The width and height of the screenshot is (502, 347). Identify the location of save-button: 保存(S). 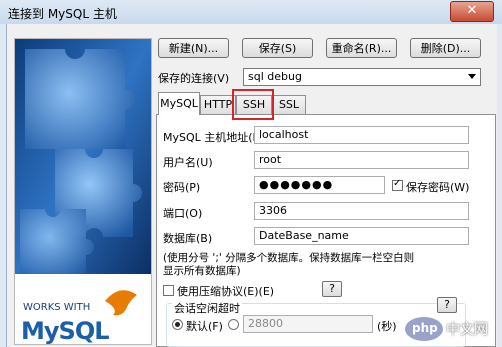
(277, 48).